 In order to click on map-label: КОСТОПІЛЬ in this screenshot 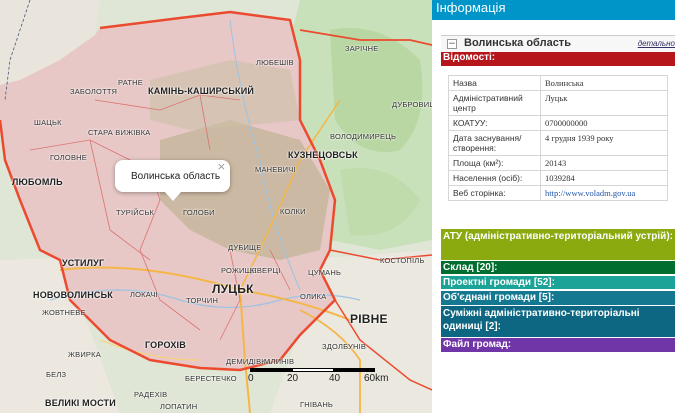, I will do `click(402, 260)`.